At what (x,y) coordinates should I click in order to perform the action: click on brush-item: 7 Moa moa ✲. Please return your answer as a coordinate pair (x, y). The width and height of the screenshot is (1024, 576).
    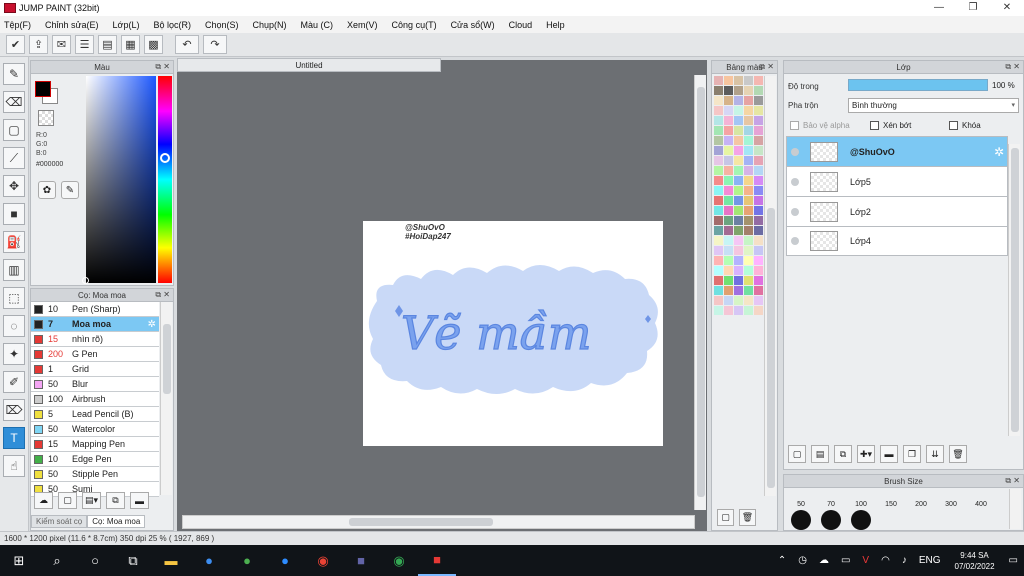
    Looking at the image, I should click on (95, 324).